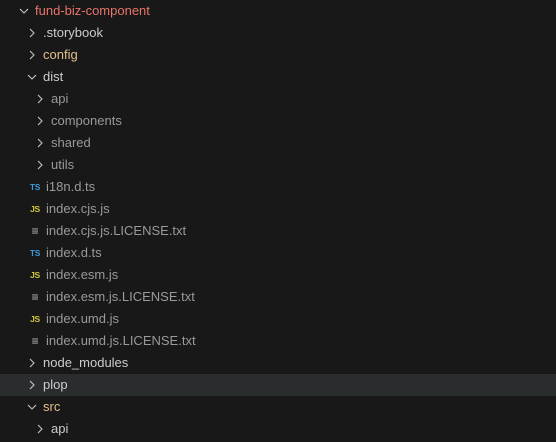 The width and height of the screenshot is (556, 442). Describe the element at coordinates (92, 10) in the screenshot. I see `item-label: fund-biz-component` at that location.